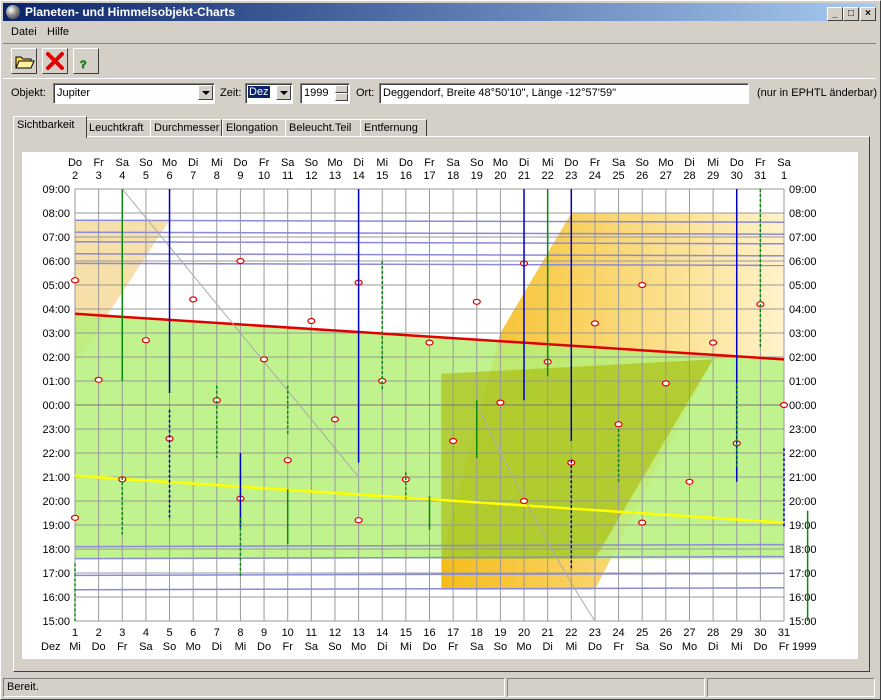 The image size is (881, 700). What do you see at coordinates (868, 14) in the screenshot?
I see `close-button: ×` at bounding box center [868, 14].